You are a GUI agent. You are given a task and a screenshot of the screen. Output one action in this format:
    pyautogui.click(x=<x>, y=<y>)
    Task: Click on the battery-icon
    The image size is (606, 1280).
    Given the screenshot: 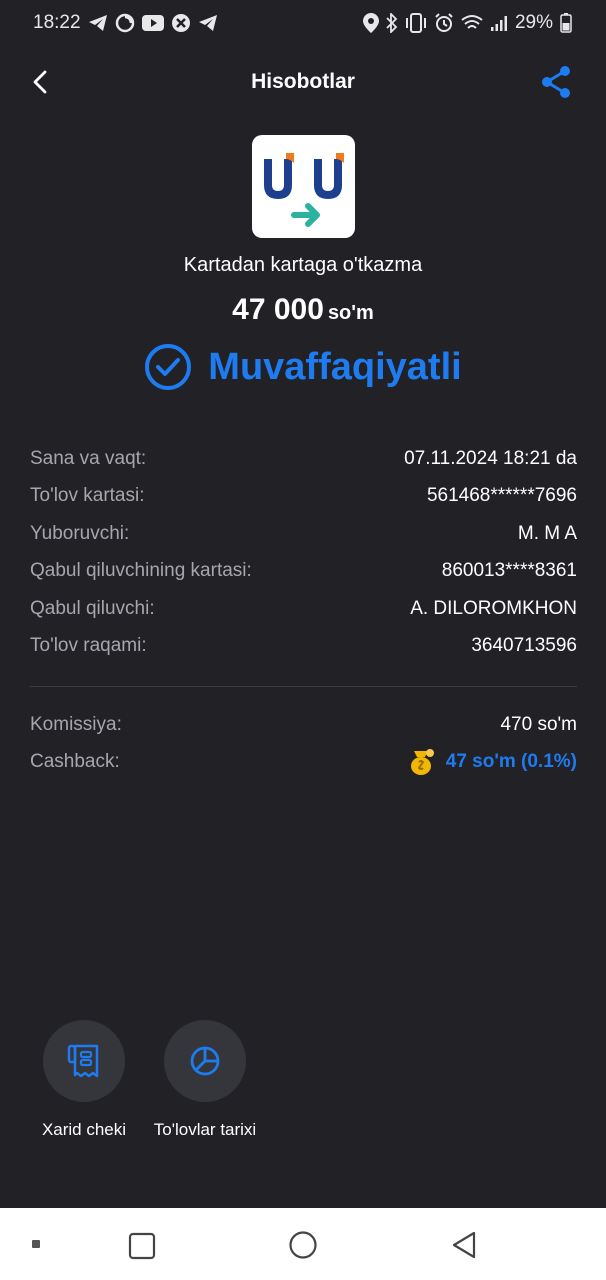 What is the action you would take?
    pyautogui.click(x=566, y=23)
    